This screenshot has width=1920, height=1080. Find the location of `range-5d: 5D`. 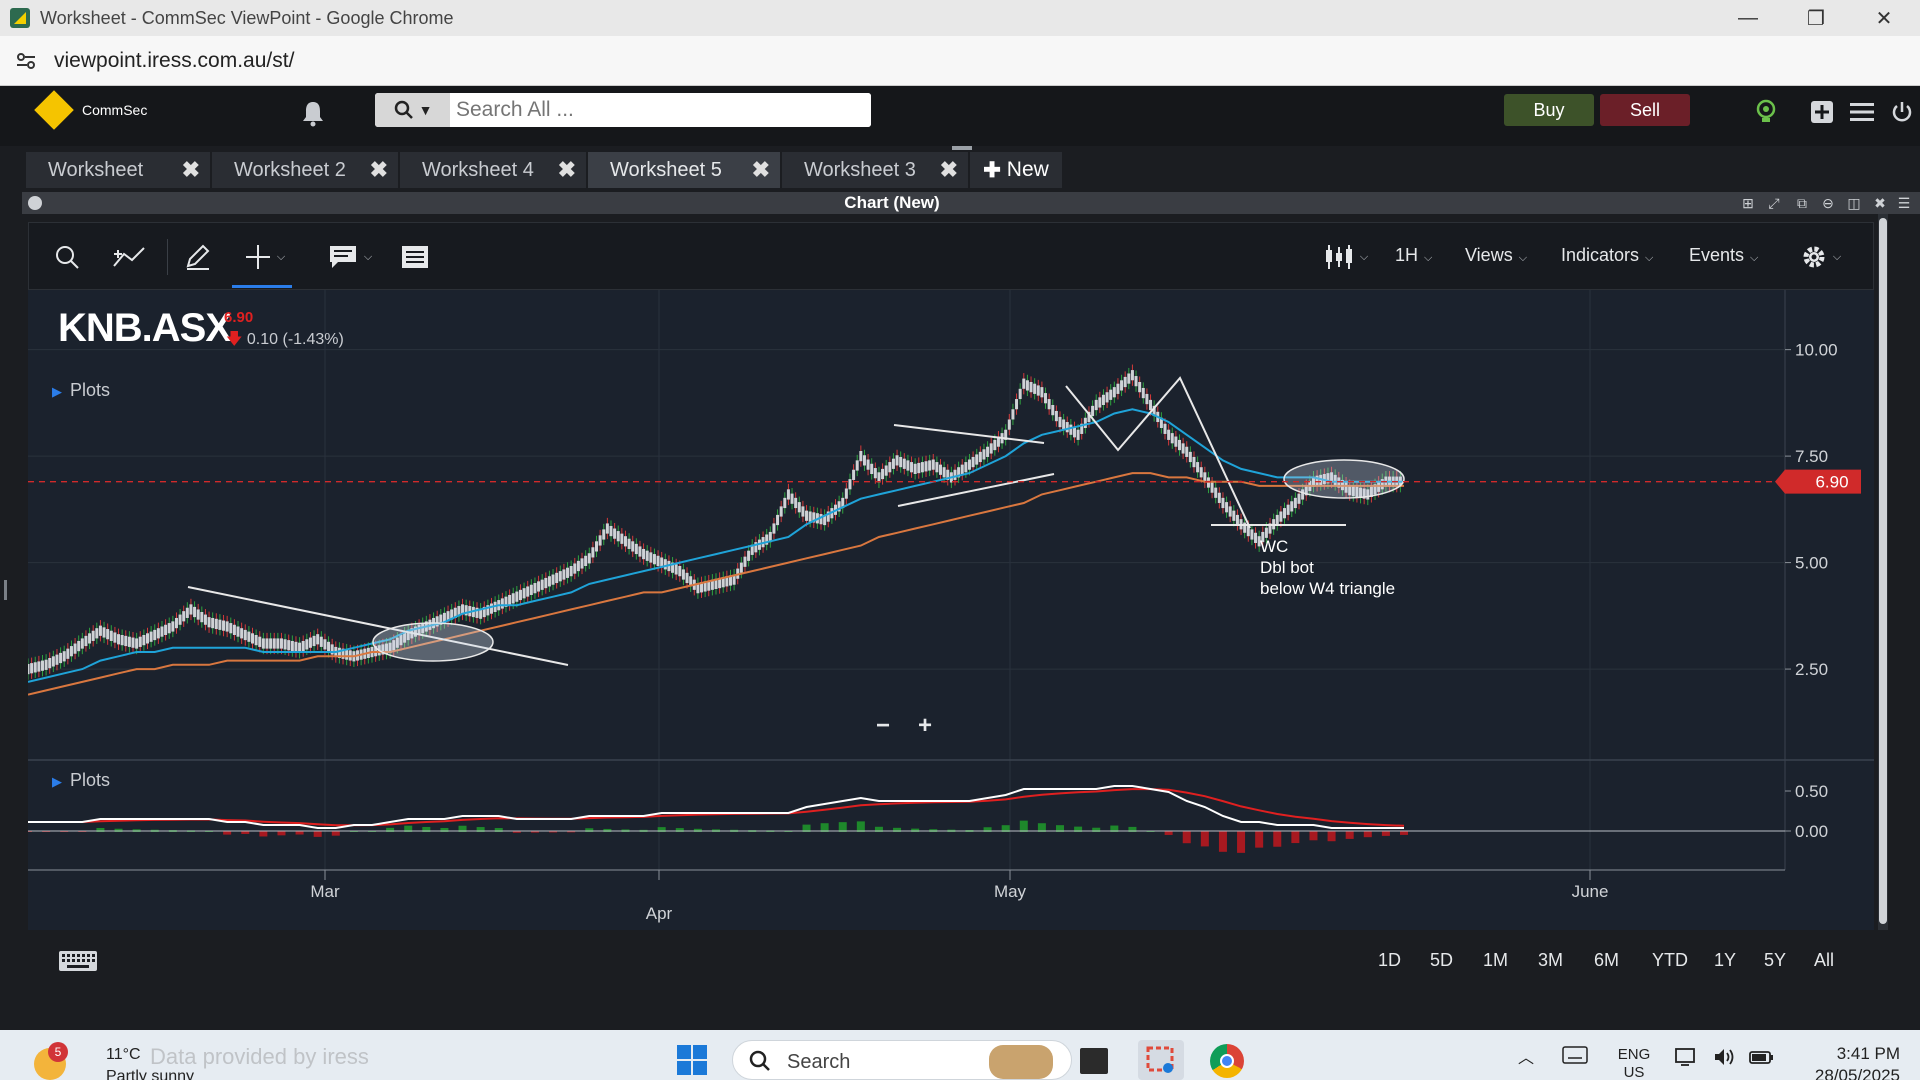

range-5d: 5D is located at coordinates (1441, 960).